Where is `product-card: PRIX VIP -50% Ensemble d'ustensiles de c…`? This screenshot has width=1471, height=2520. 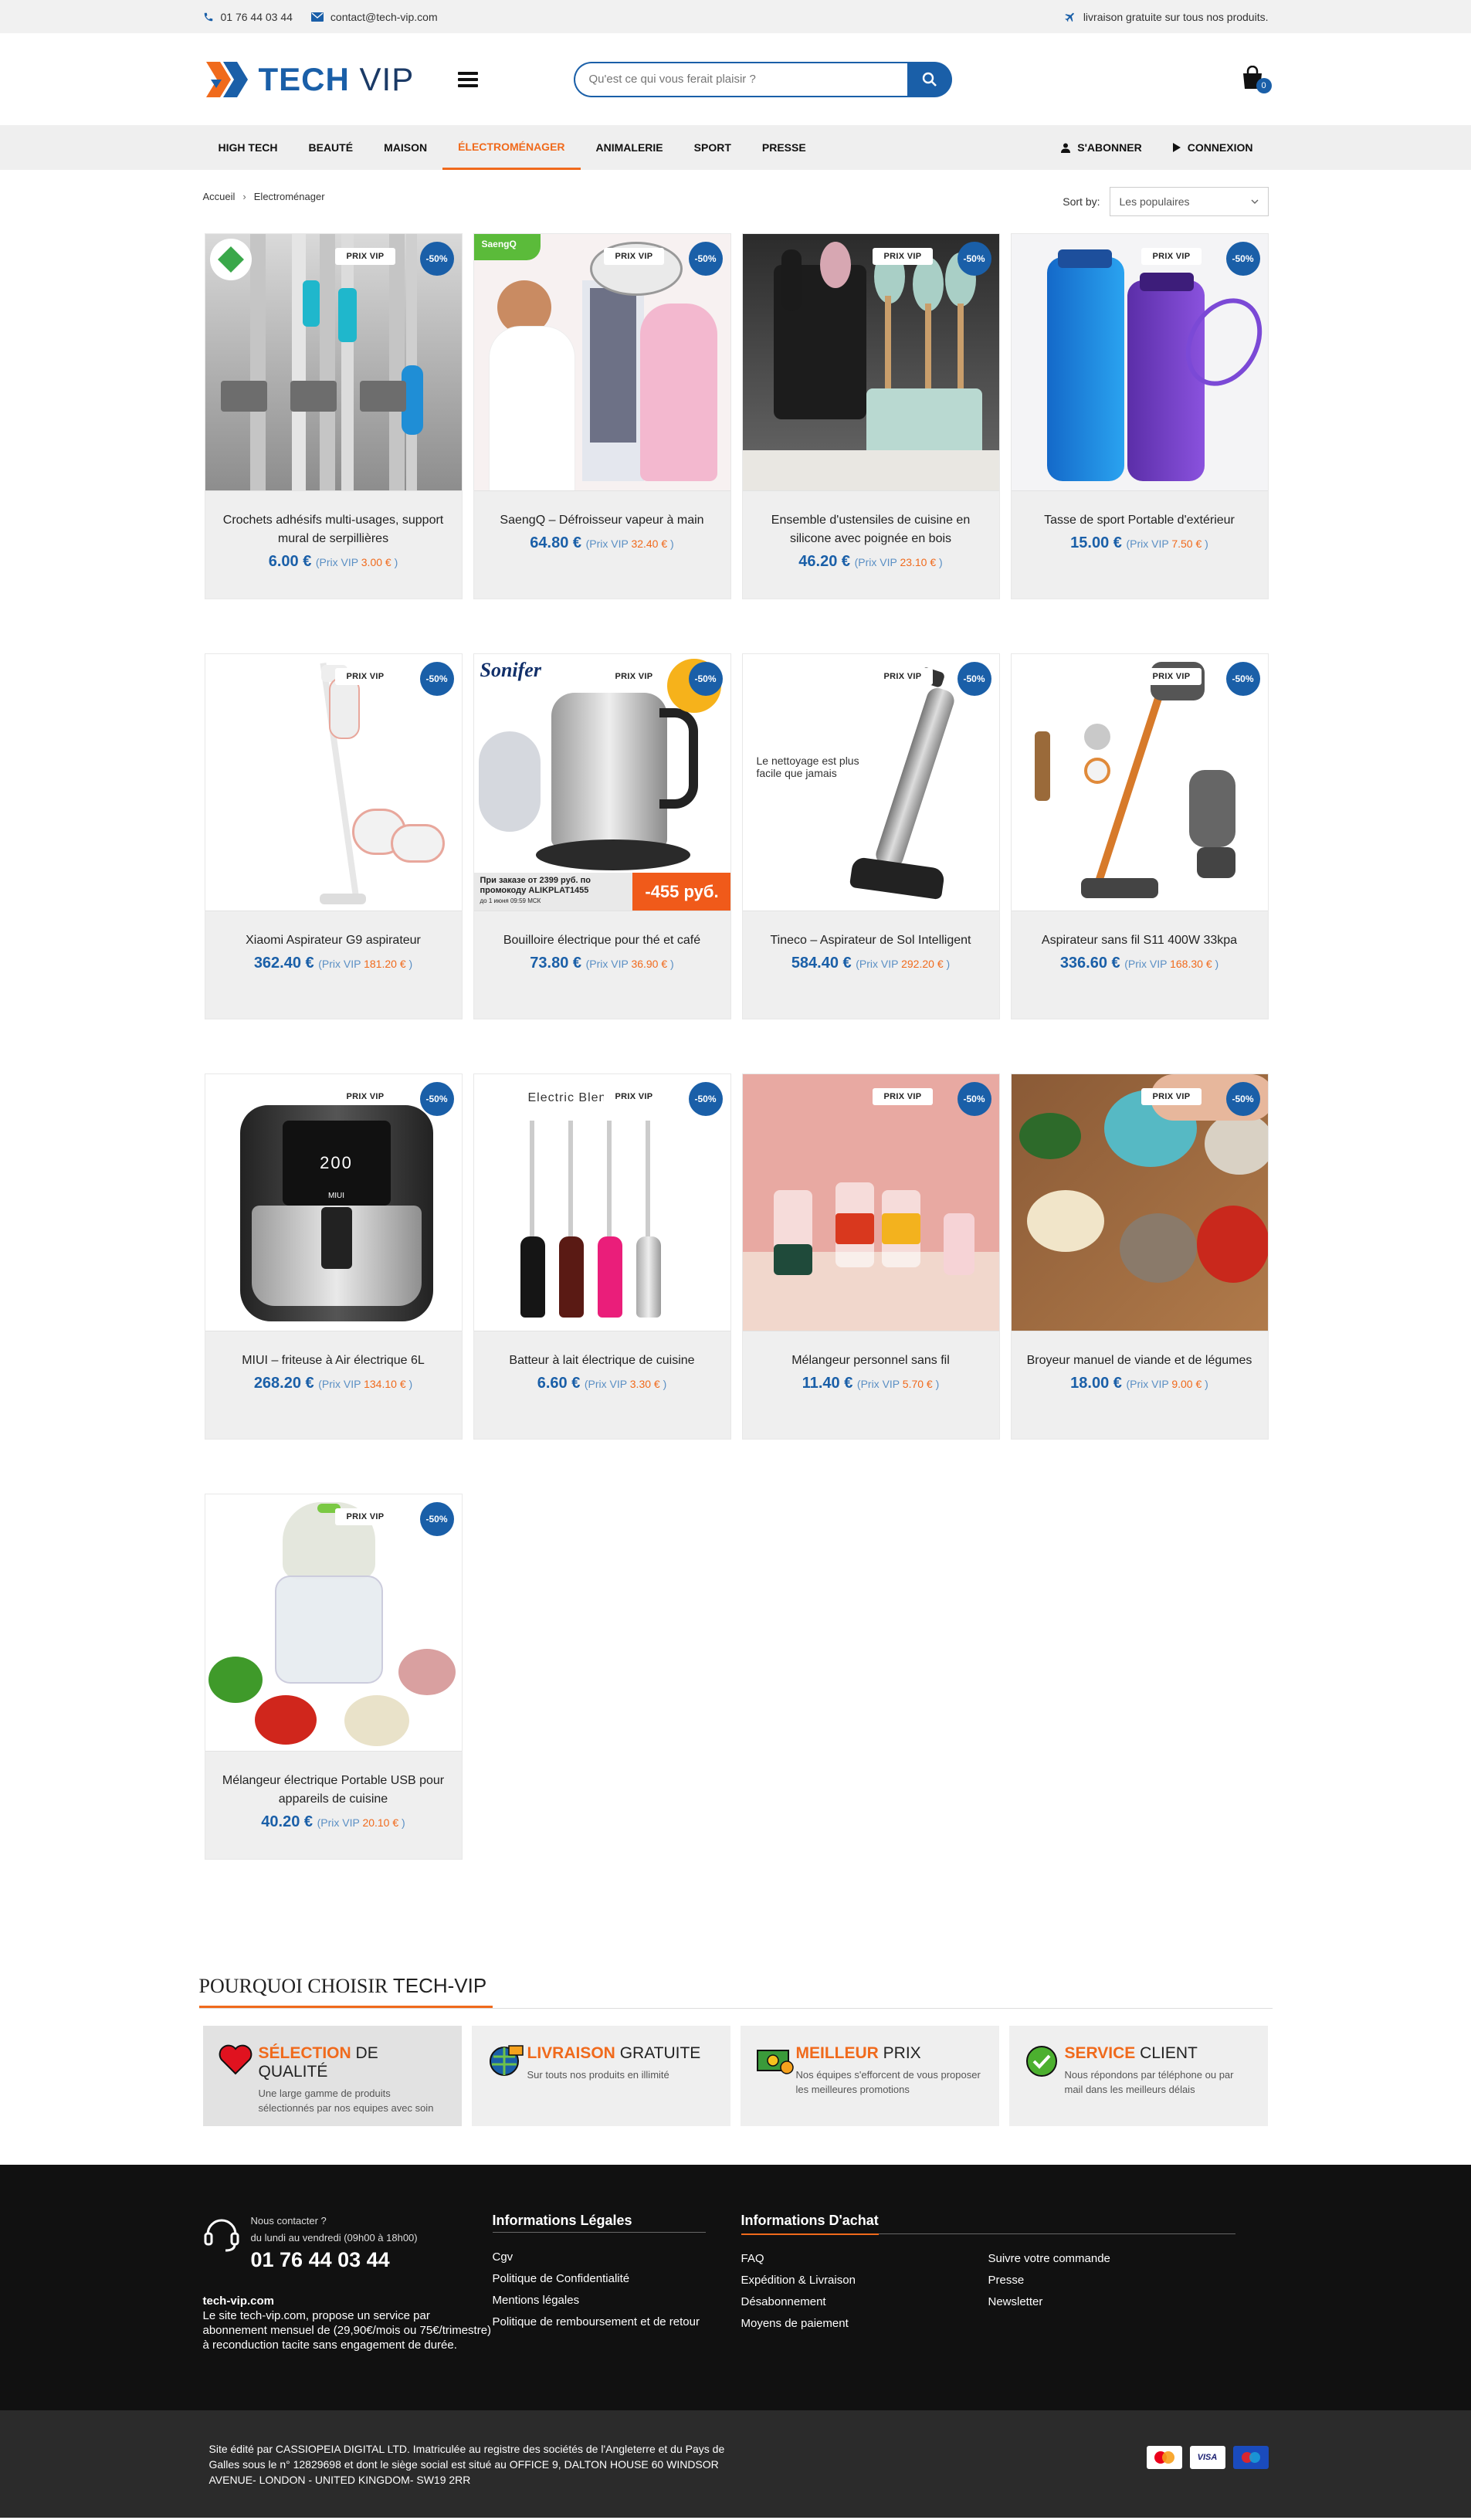 product-card: PRIX VIP -50% Ensemble d'ustensiles de c… is located at coordinates (870, 416).